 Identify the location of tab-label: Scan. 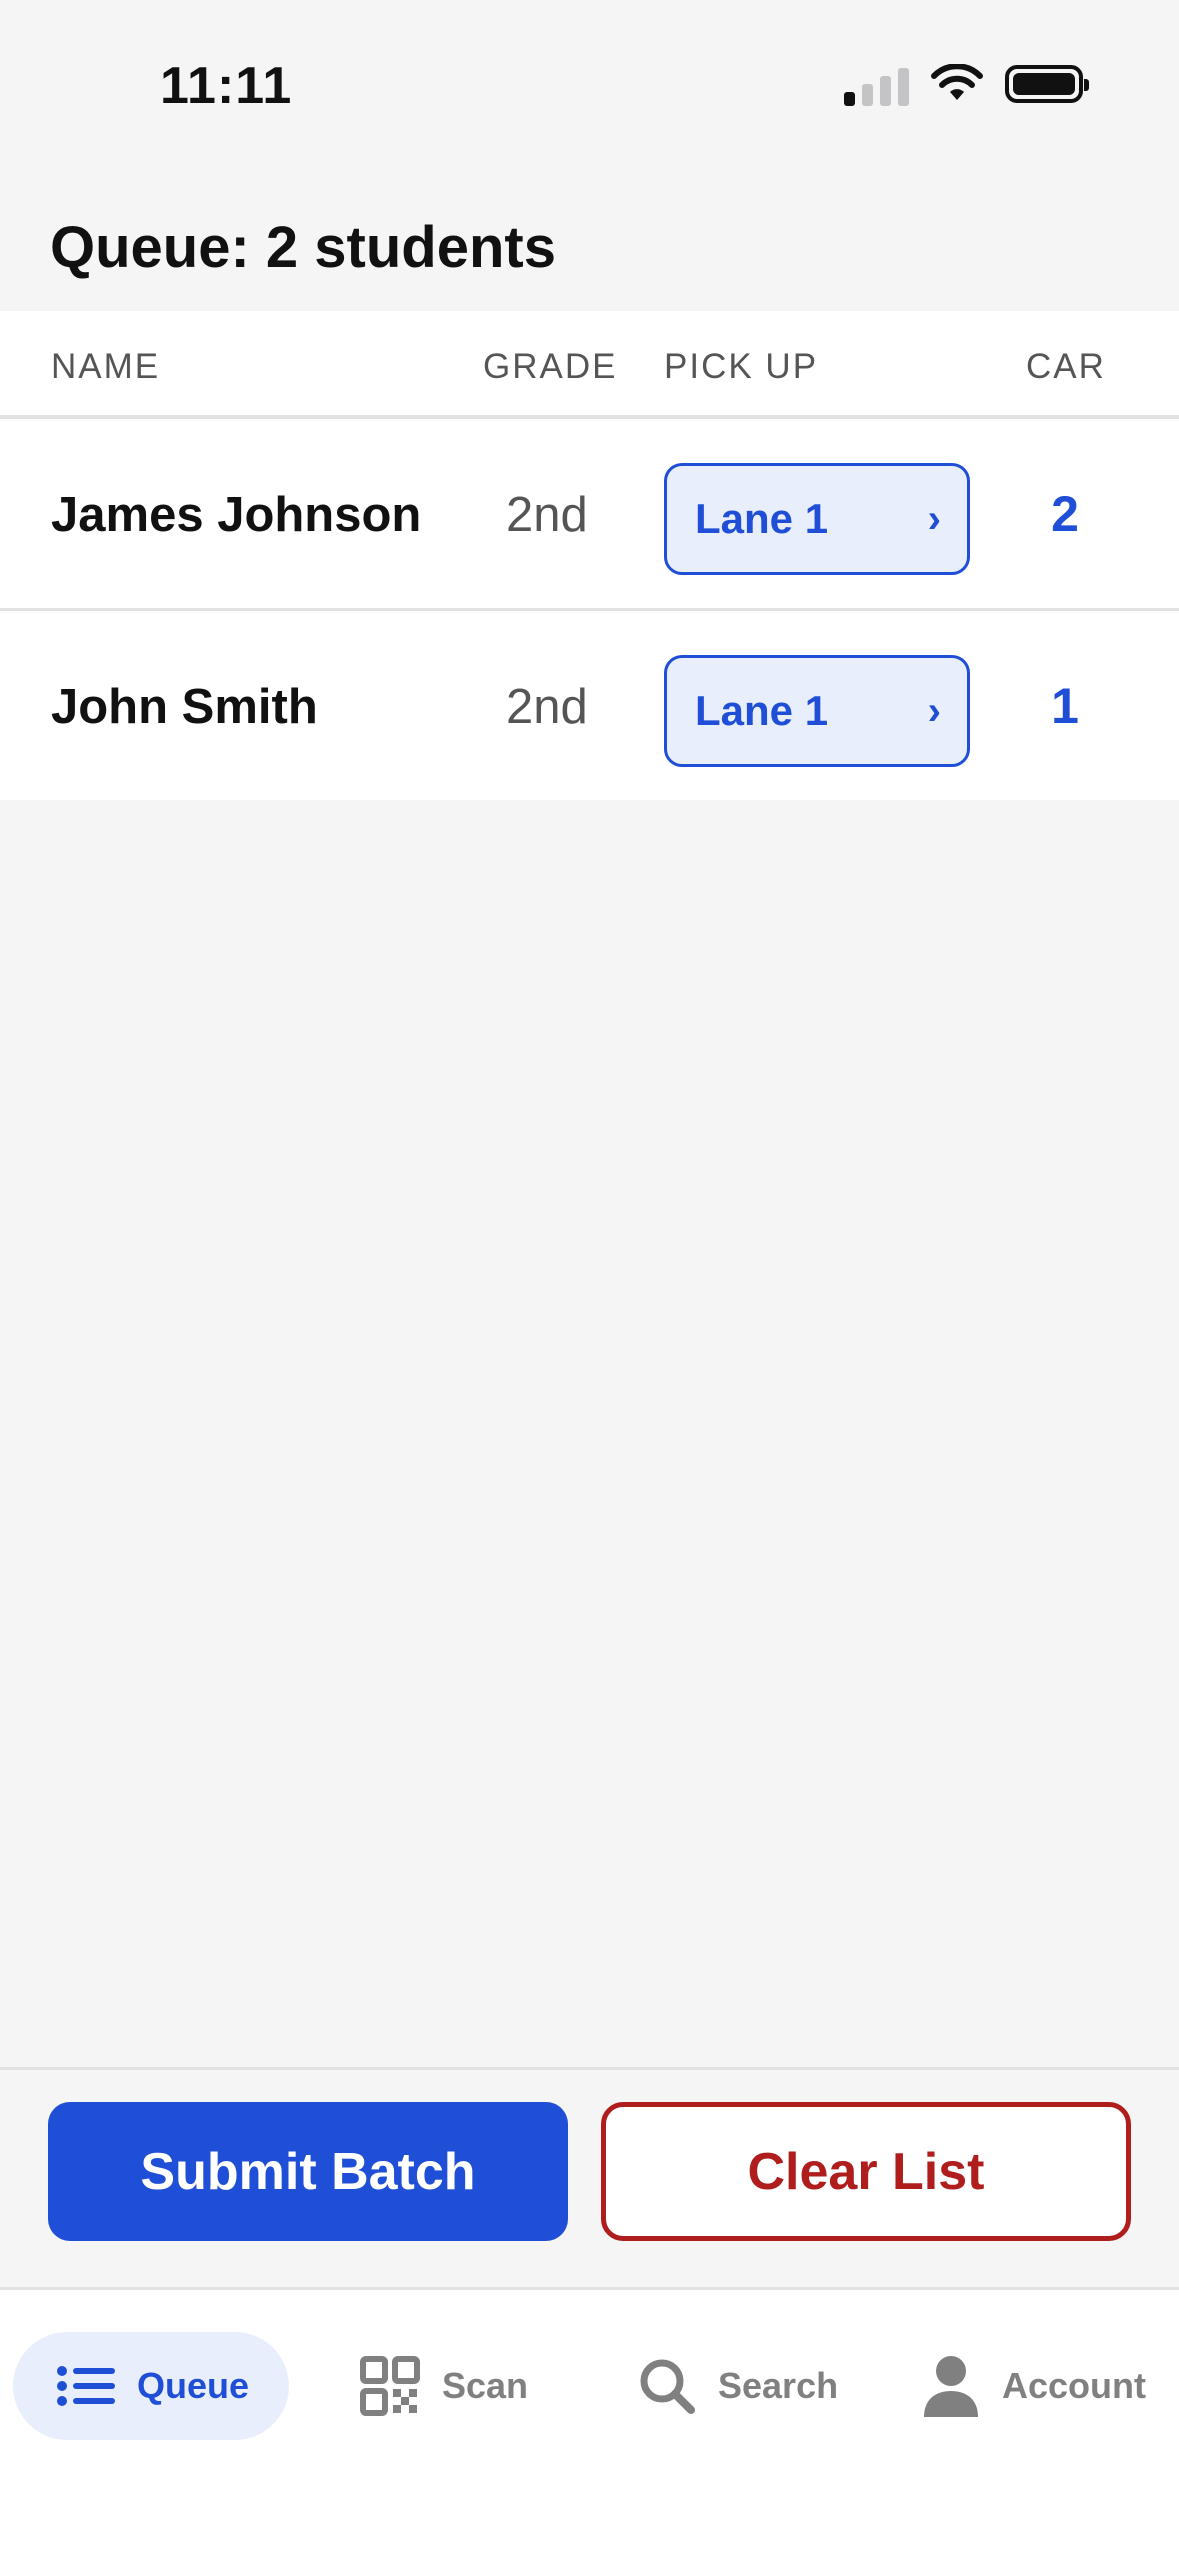
(485, 2385).